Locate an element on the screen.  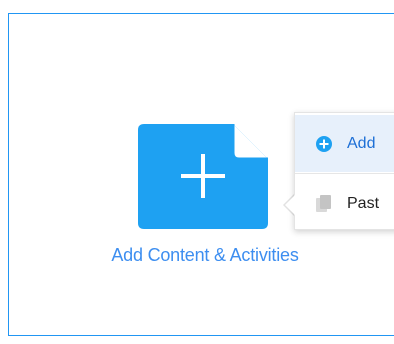
add-context-menu: Add Past is located at coordinates (344, 171).